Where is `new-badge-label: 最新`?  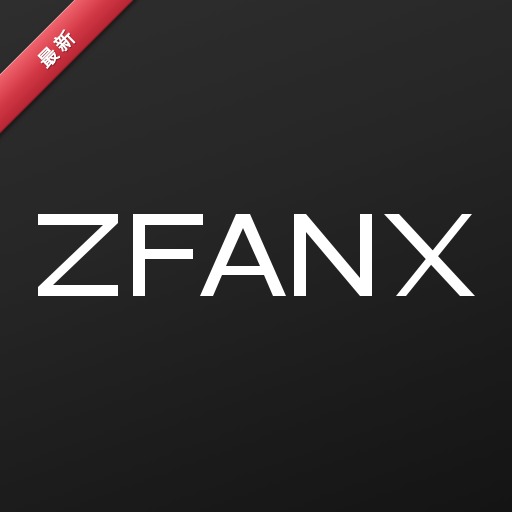 new-badge-label: 最新 is located at coordinates (58, 48).